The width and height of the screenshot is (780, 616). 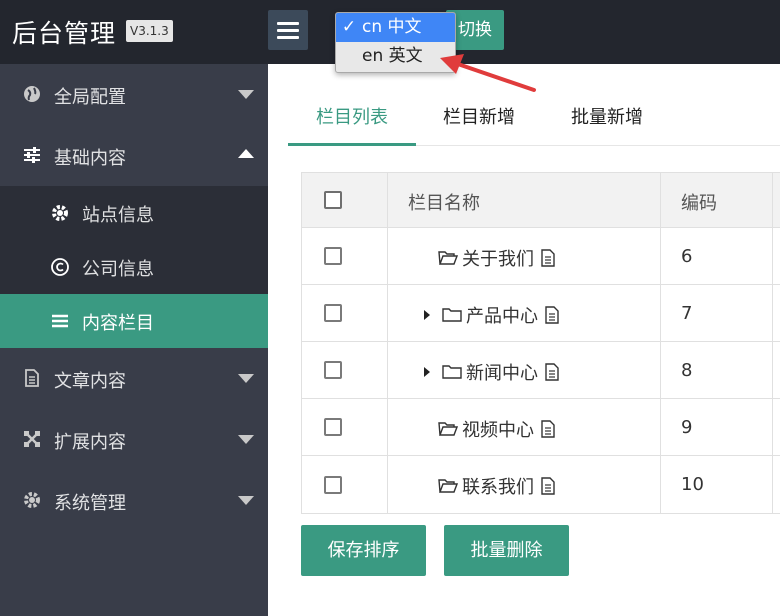 I want to click on table-row: 视频中心 9, so click(x=541, y=427).